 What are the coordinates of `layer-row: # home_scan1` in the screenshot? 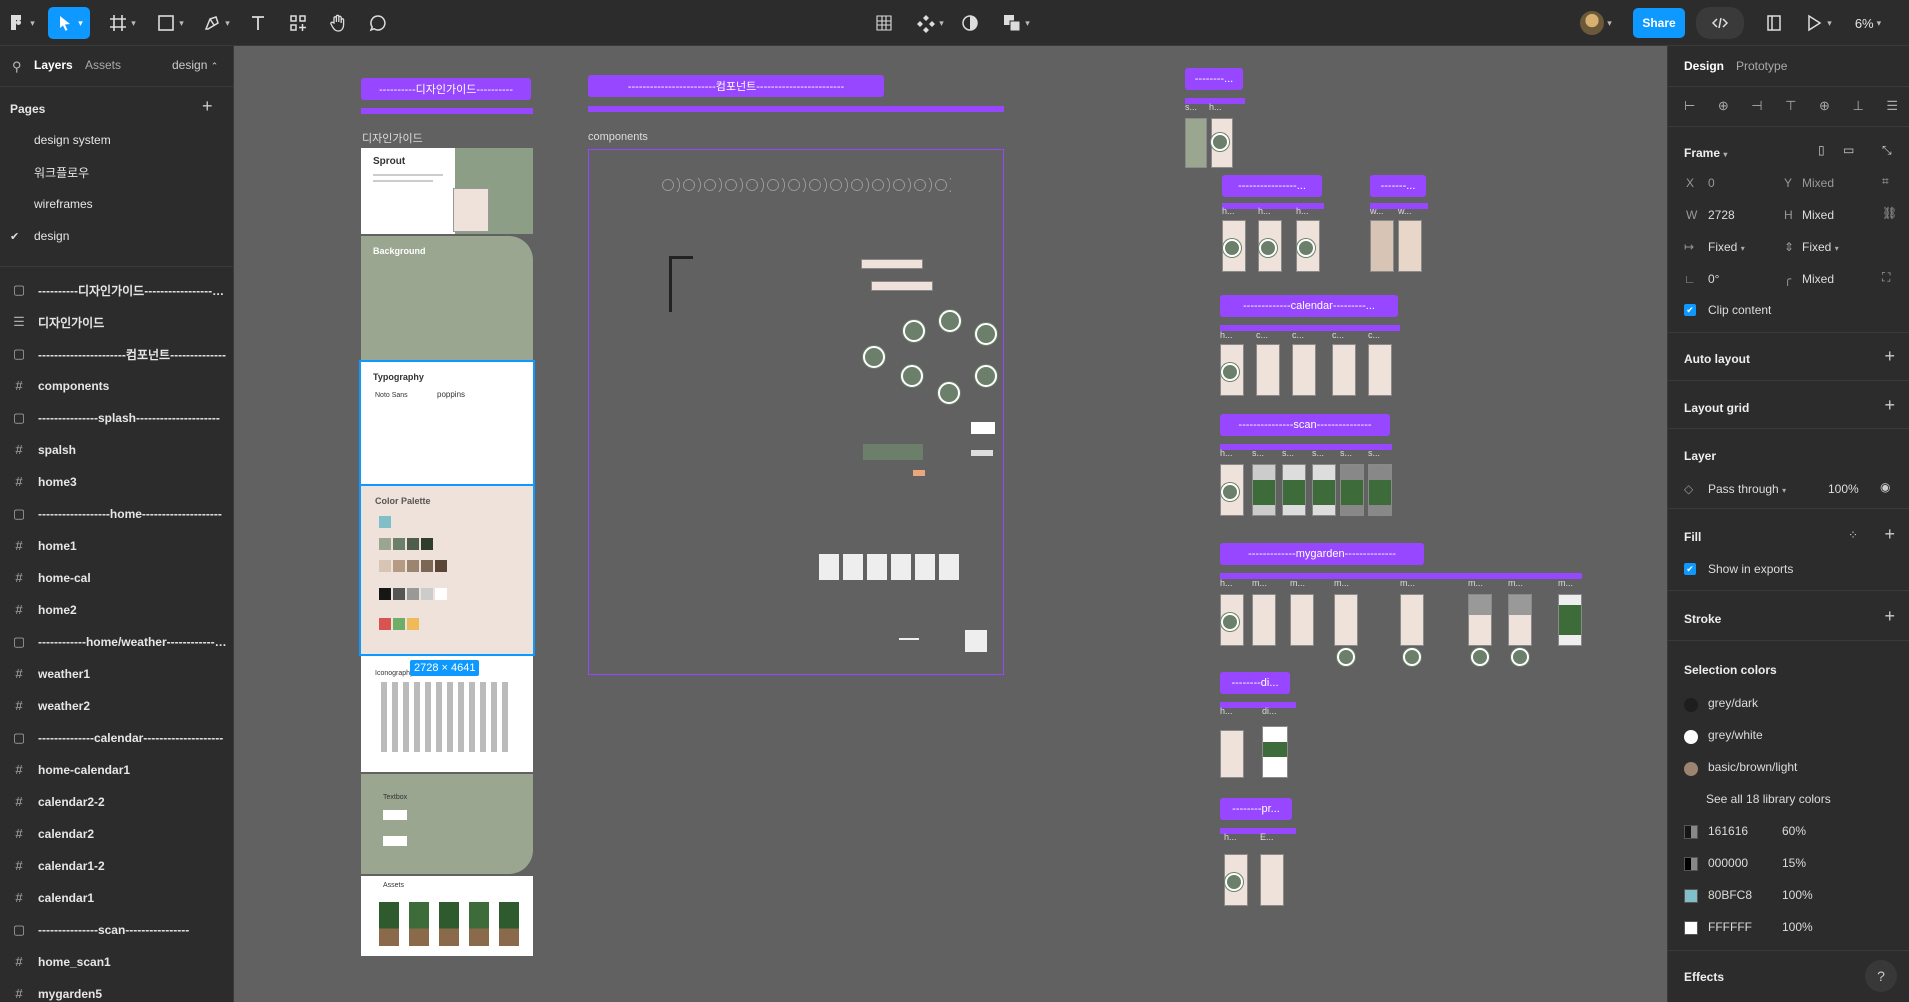 It's located at (116, 962).